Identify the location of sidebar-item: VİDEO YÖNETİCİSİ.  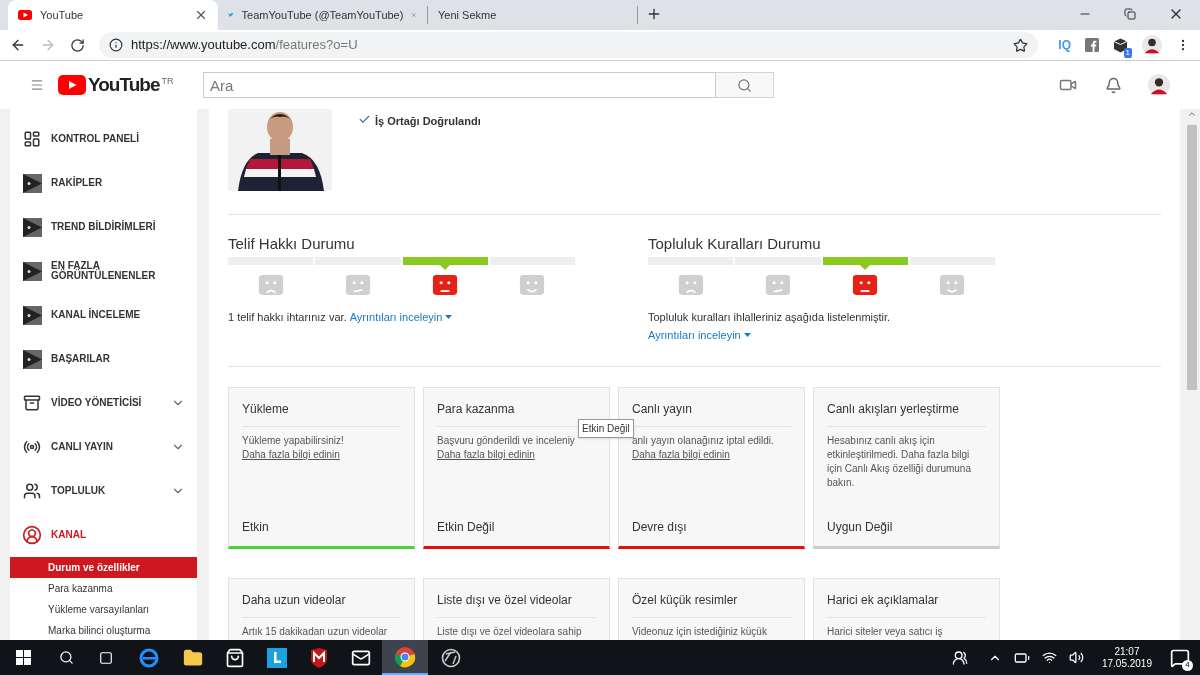
(103, 403).